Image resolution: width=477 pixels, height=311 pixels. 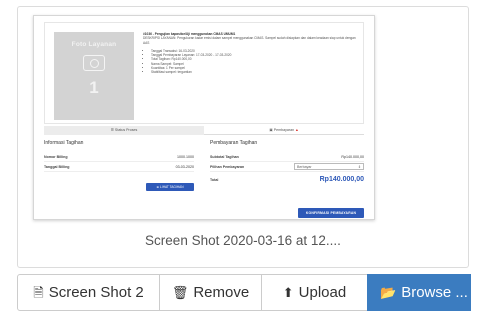 I want to click on payment-heading: Pembayaran Tagihan, so click(x=234, y=143).